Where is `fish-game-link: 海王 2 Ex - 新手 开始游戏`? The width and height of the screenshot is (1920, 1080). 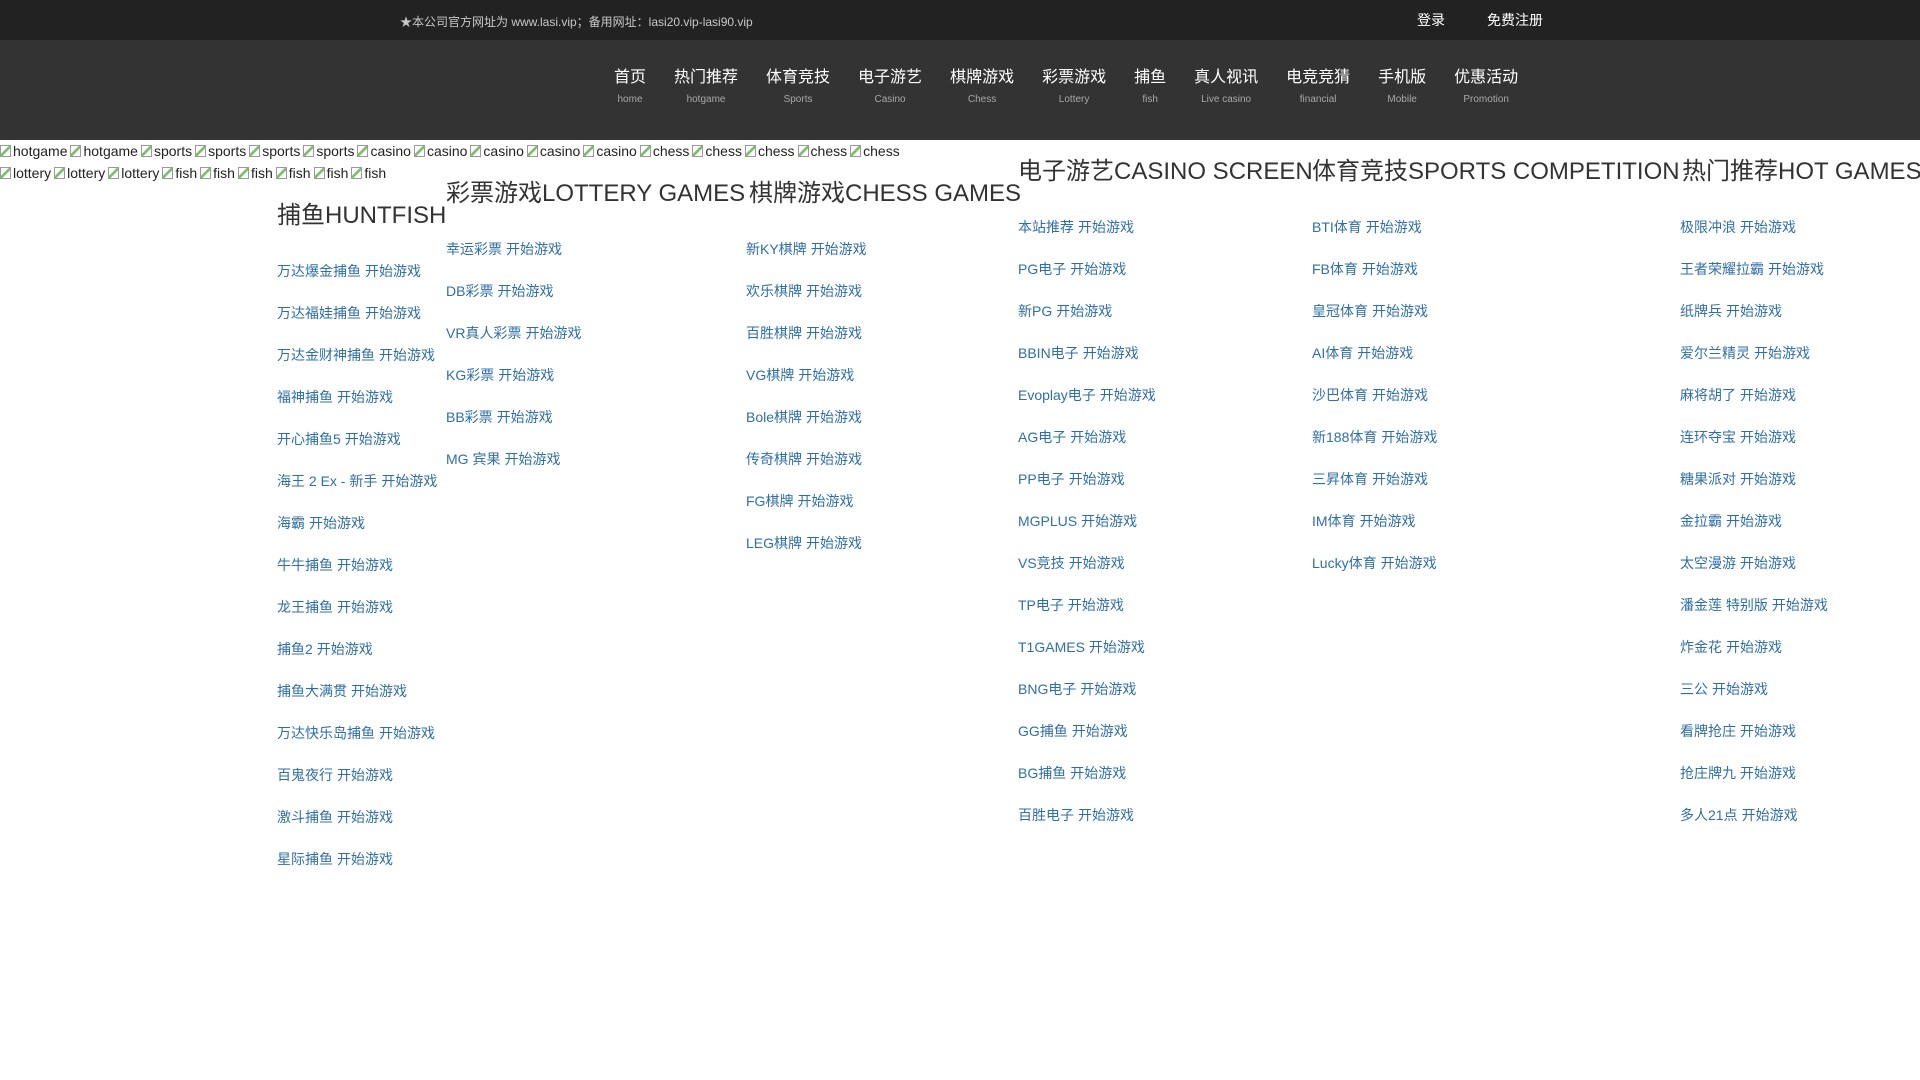
fish-game-link: 海王 2 Ex - 新手 开始游戏 is located at coordinates (357, 493).